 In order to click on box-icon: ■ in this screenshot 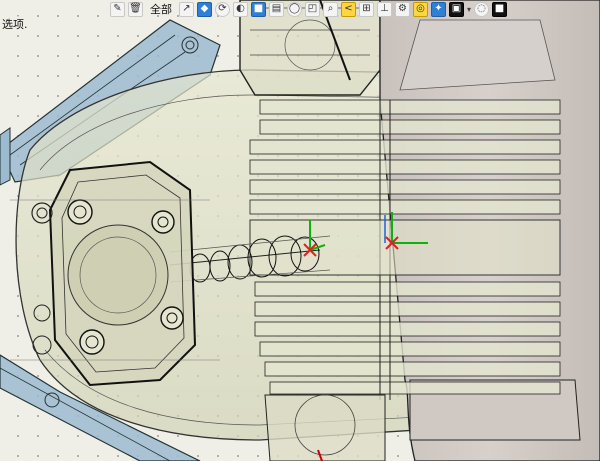, I will do `click(258, 9)`.